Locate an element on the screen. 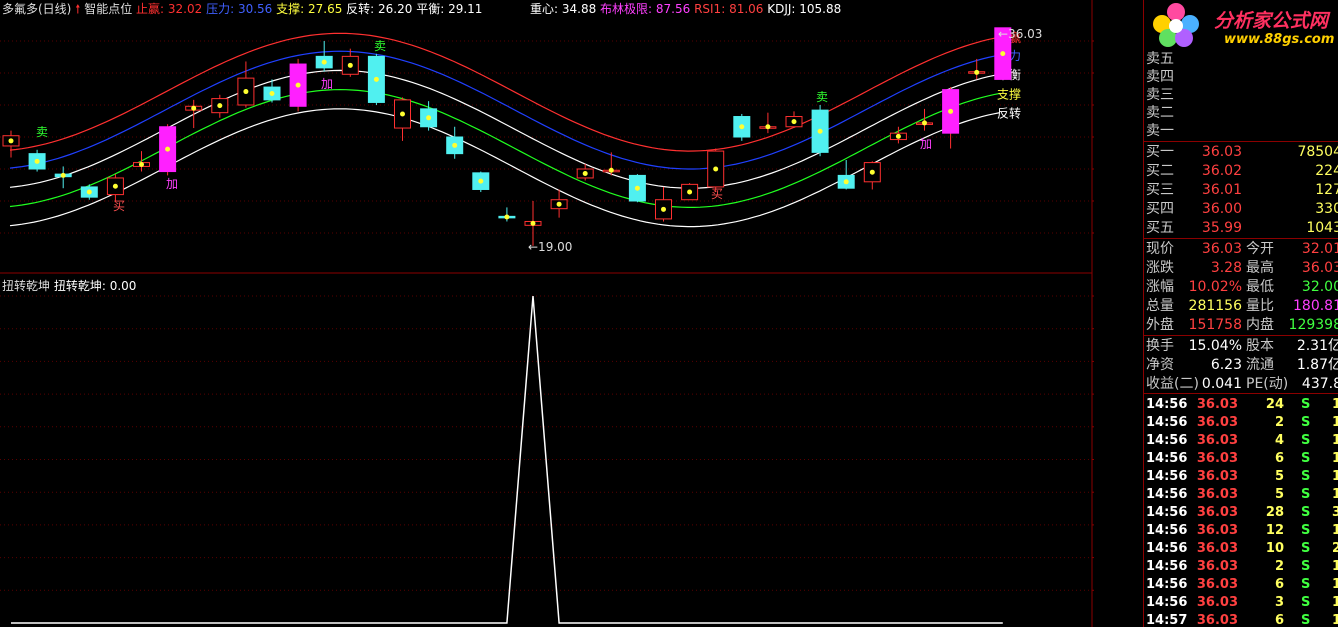  cell: 流通 is located at coordinates (1260, 365).